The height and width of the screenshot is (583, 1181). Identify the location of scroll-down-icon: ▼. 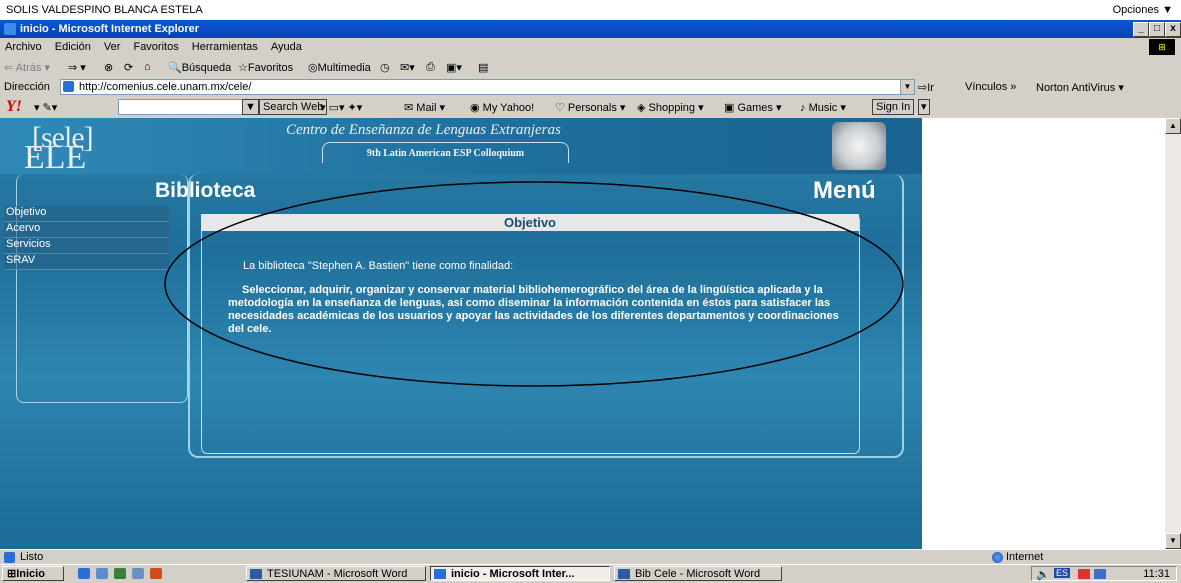
(1173, 541).